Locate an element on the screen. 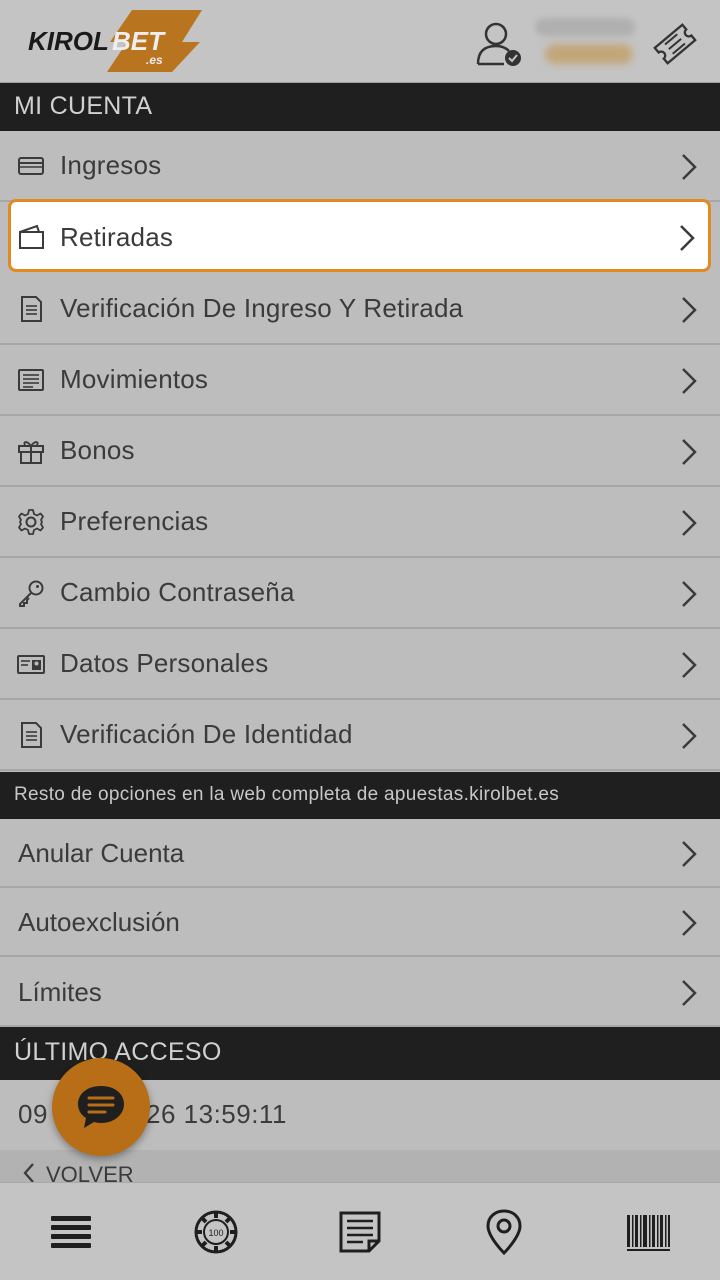 This screenshot has height=1280, width=720. wallet-icon is located at coordinates (31, 236).